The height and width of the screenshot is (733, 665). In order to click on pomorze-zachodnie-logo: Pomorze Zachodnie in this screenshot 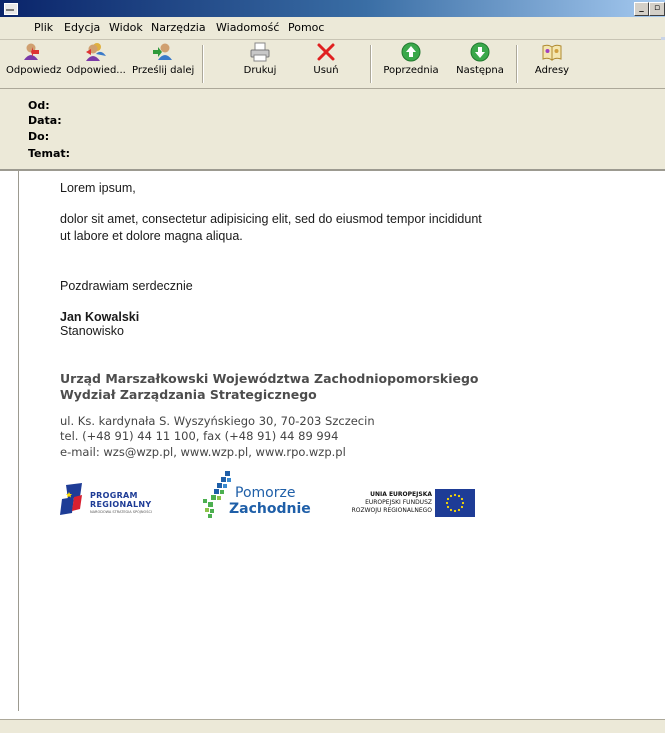, I will do `click(254, 495)`.